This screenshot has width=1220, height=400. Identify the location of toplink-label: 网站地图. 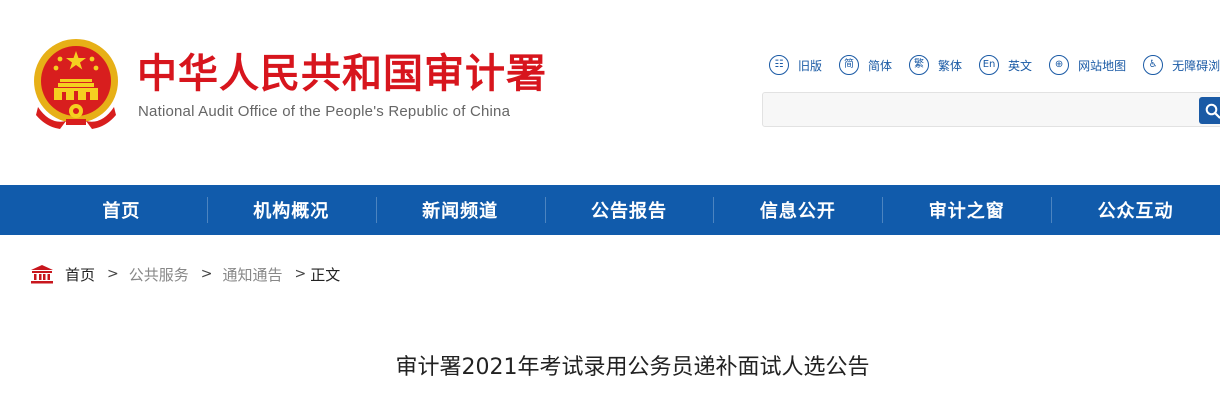
(1102, 65).